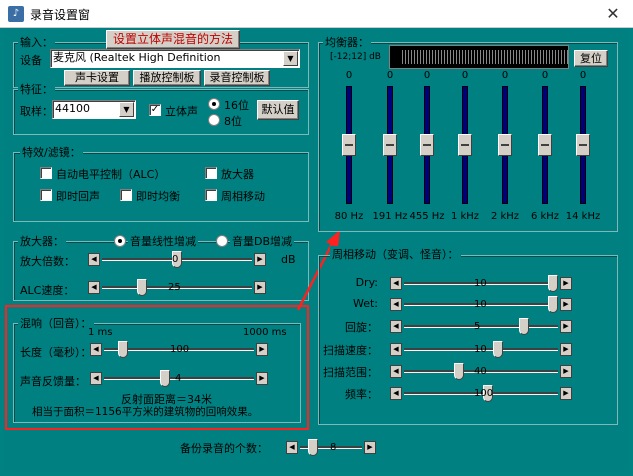  What do you see at coordinates (120, 241) in the screenshot?
I see `linear-radio` at bounding box center [120, 241].